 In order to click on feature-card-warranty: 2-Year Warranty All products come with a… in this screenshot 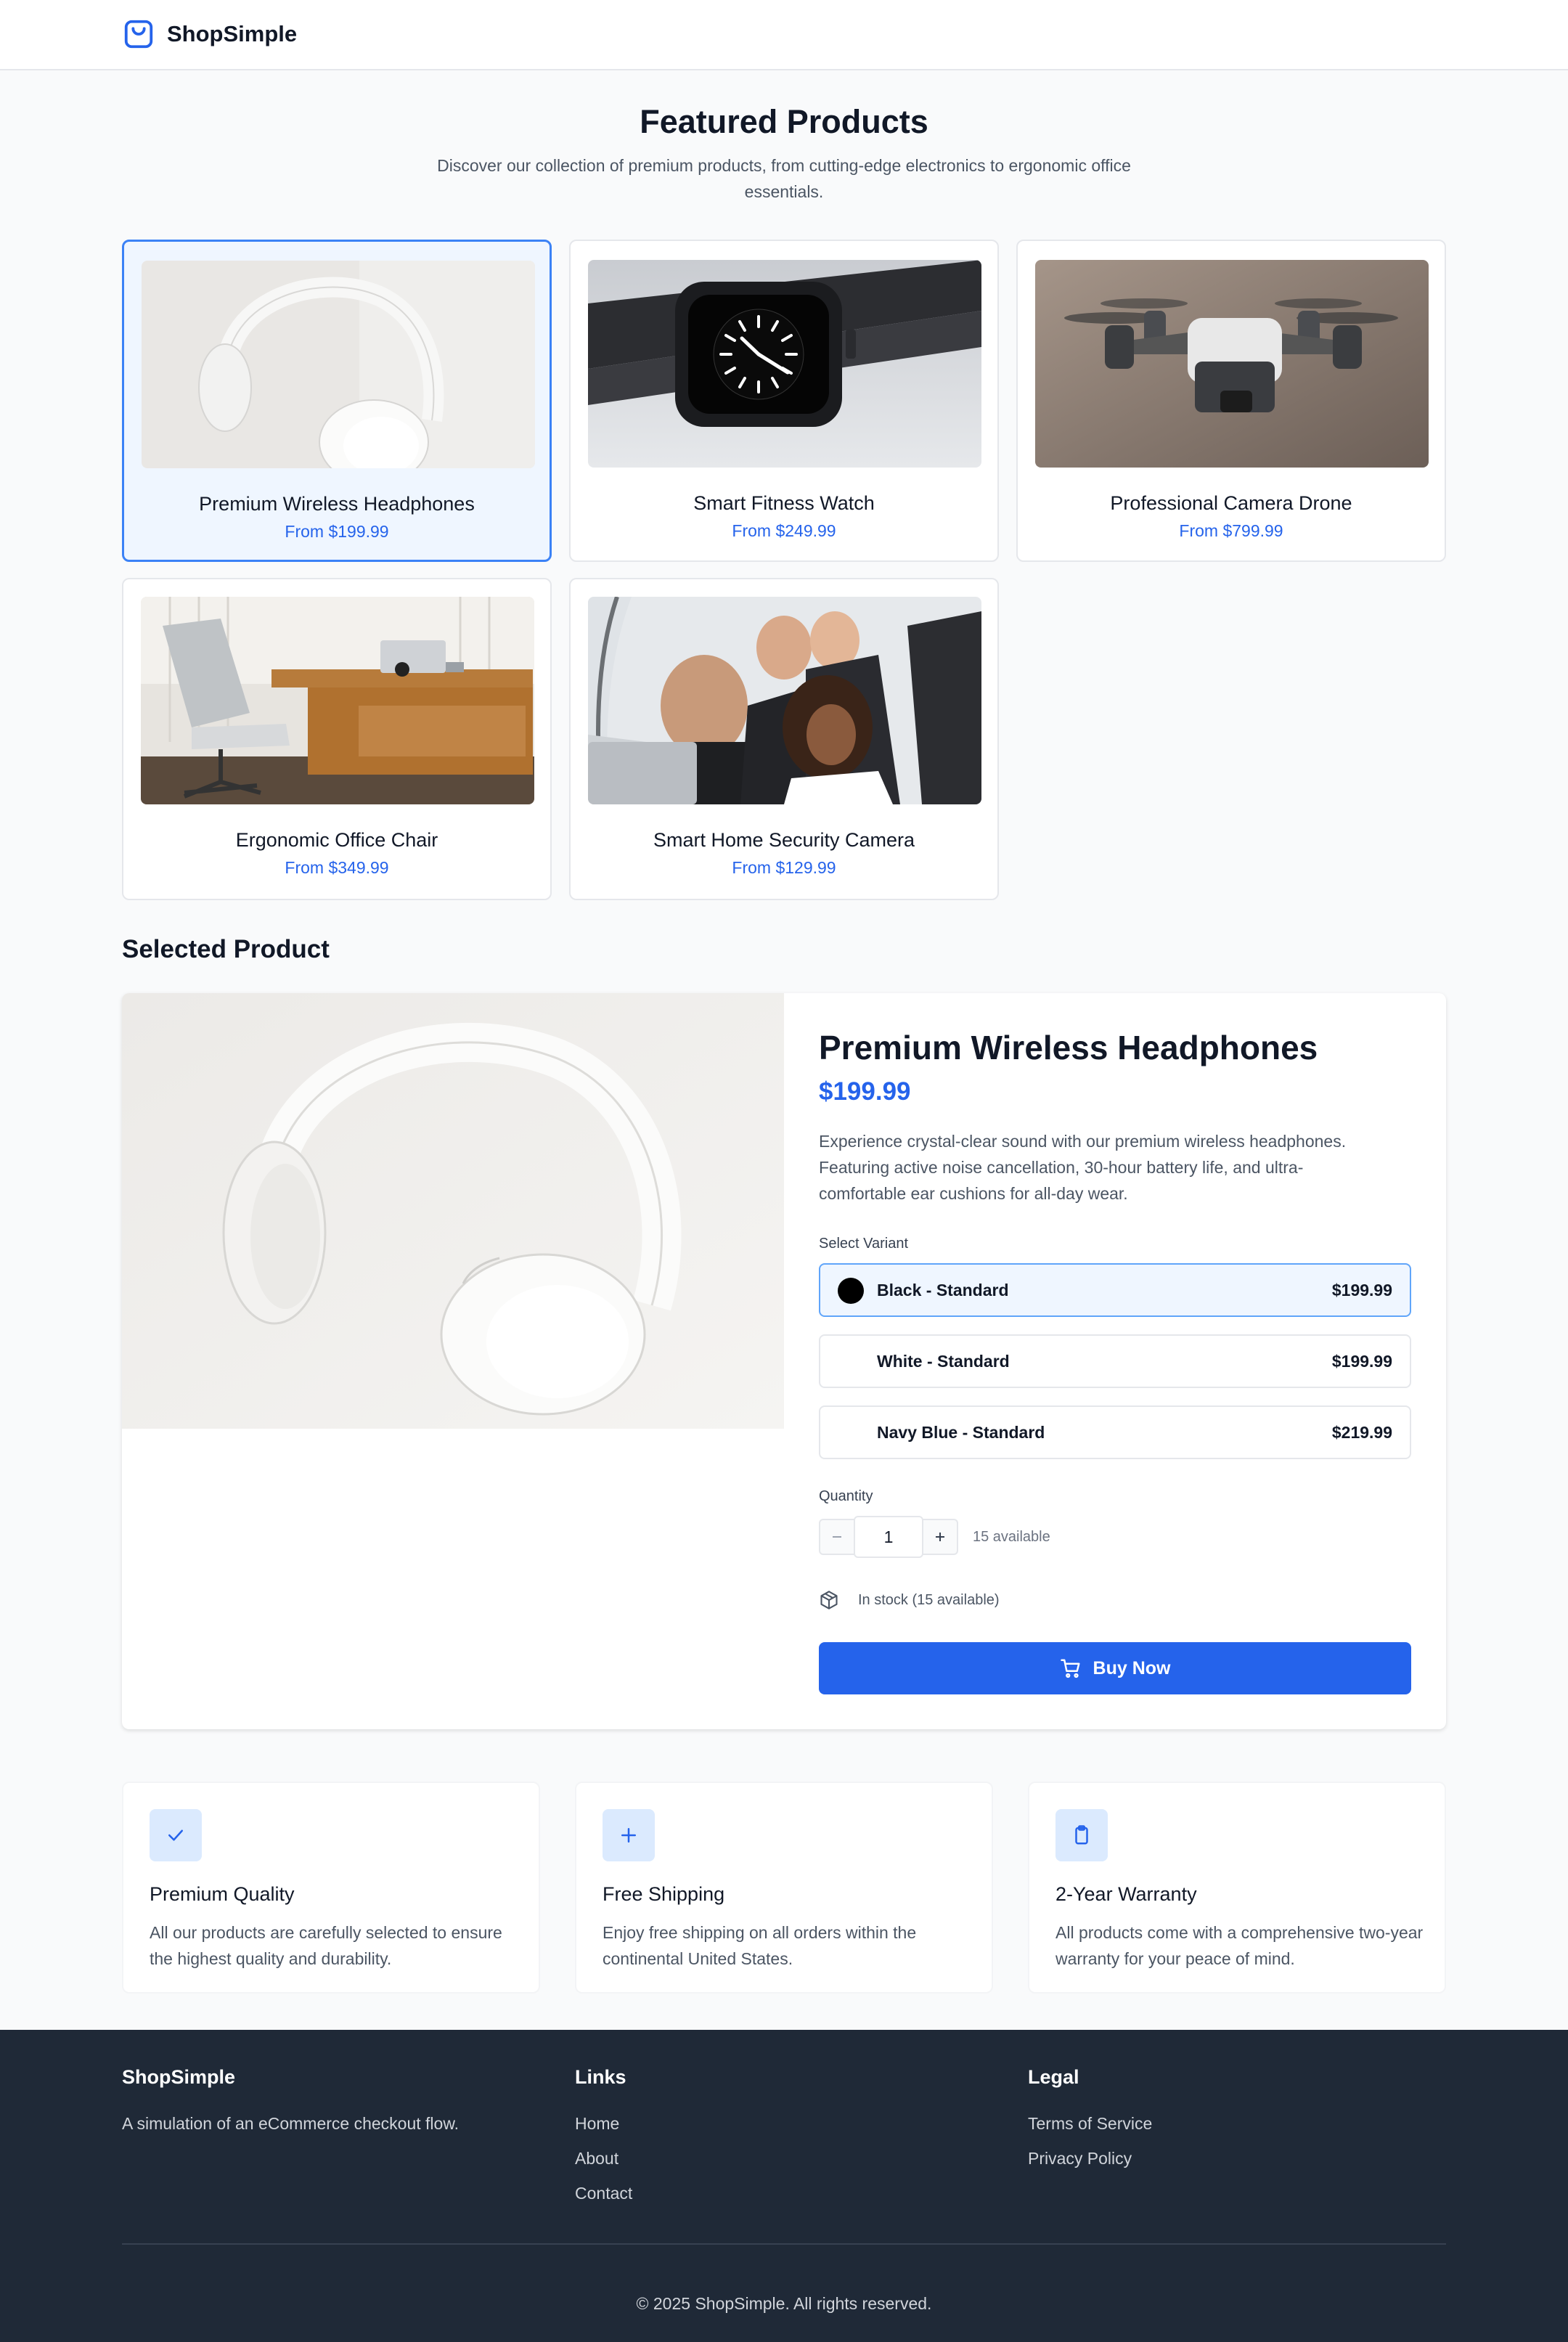, I will do `click(1237, 1888)`.